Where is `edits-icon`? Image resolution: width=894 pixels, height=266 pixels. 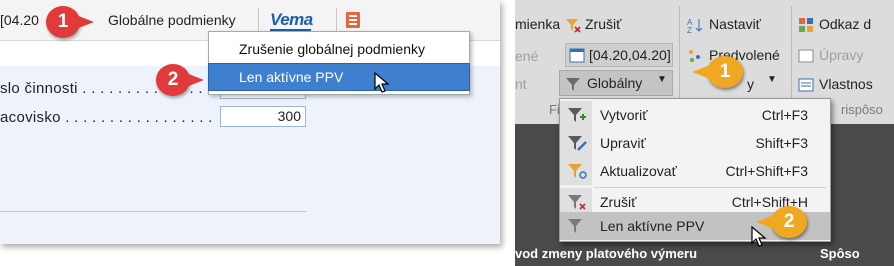
edits-icon is located at coordinates (806, 55).